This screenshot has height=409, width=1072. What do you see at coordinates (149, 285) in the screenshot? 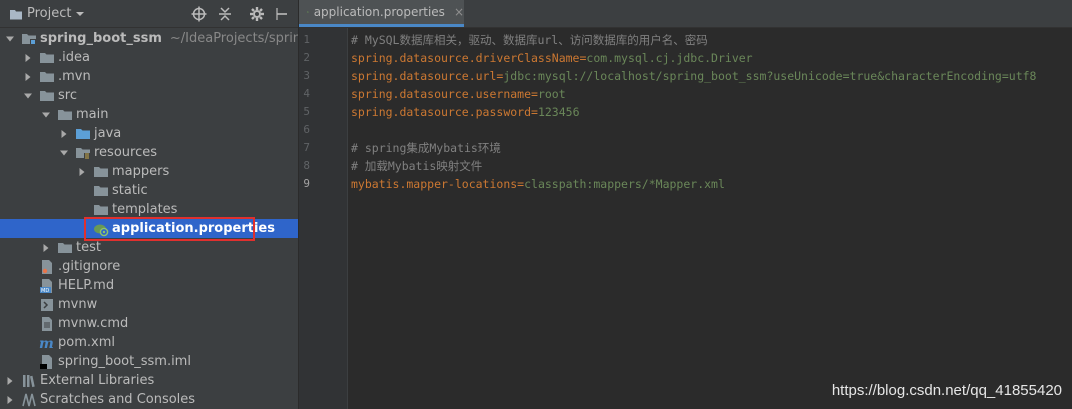
I see `tree-item-help-md: MD HELP.md` at bounding box center [149, 285].